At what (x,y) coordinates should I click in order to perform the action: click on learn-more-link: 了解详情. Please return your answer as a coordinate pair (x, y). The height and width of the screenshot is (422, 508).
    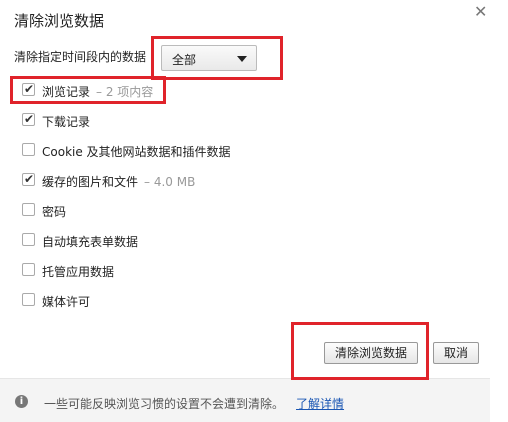
    Looking at the image, I should click on (320, 404).